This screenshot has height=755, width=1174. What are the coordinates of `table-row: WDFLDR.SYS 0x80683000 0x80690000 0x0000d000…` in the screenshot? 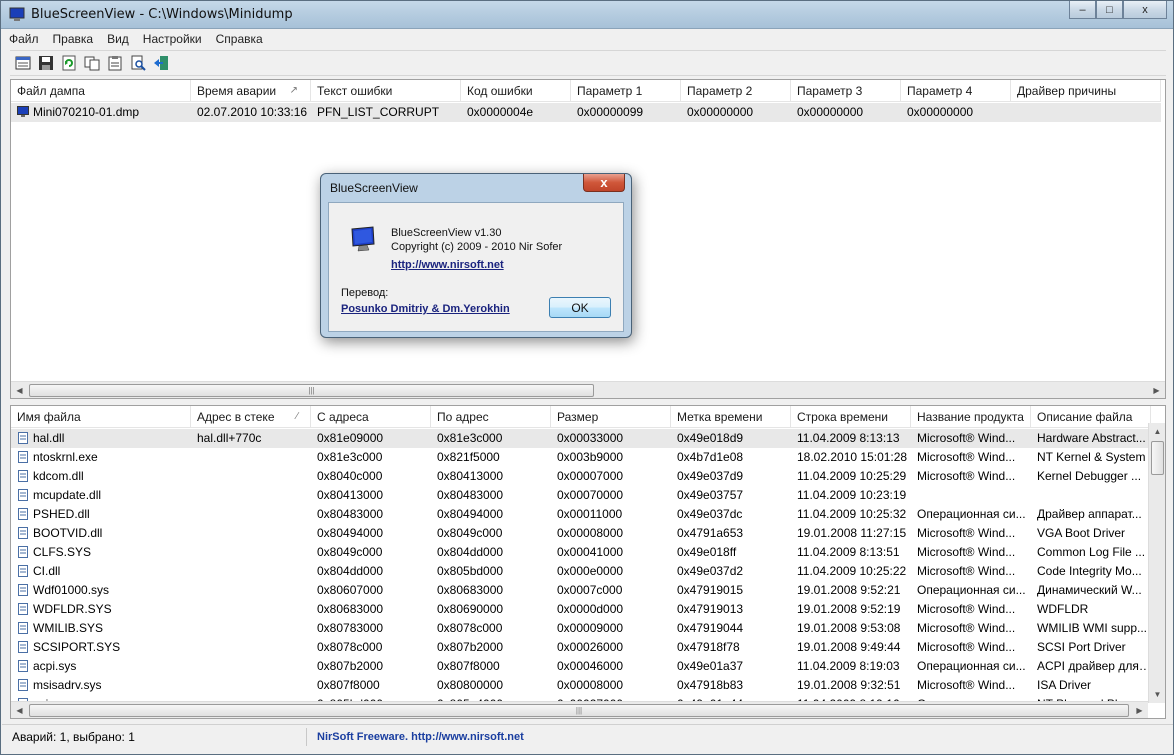 It's located at (581, 609).